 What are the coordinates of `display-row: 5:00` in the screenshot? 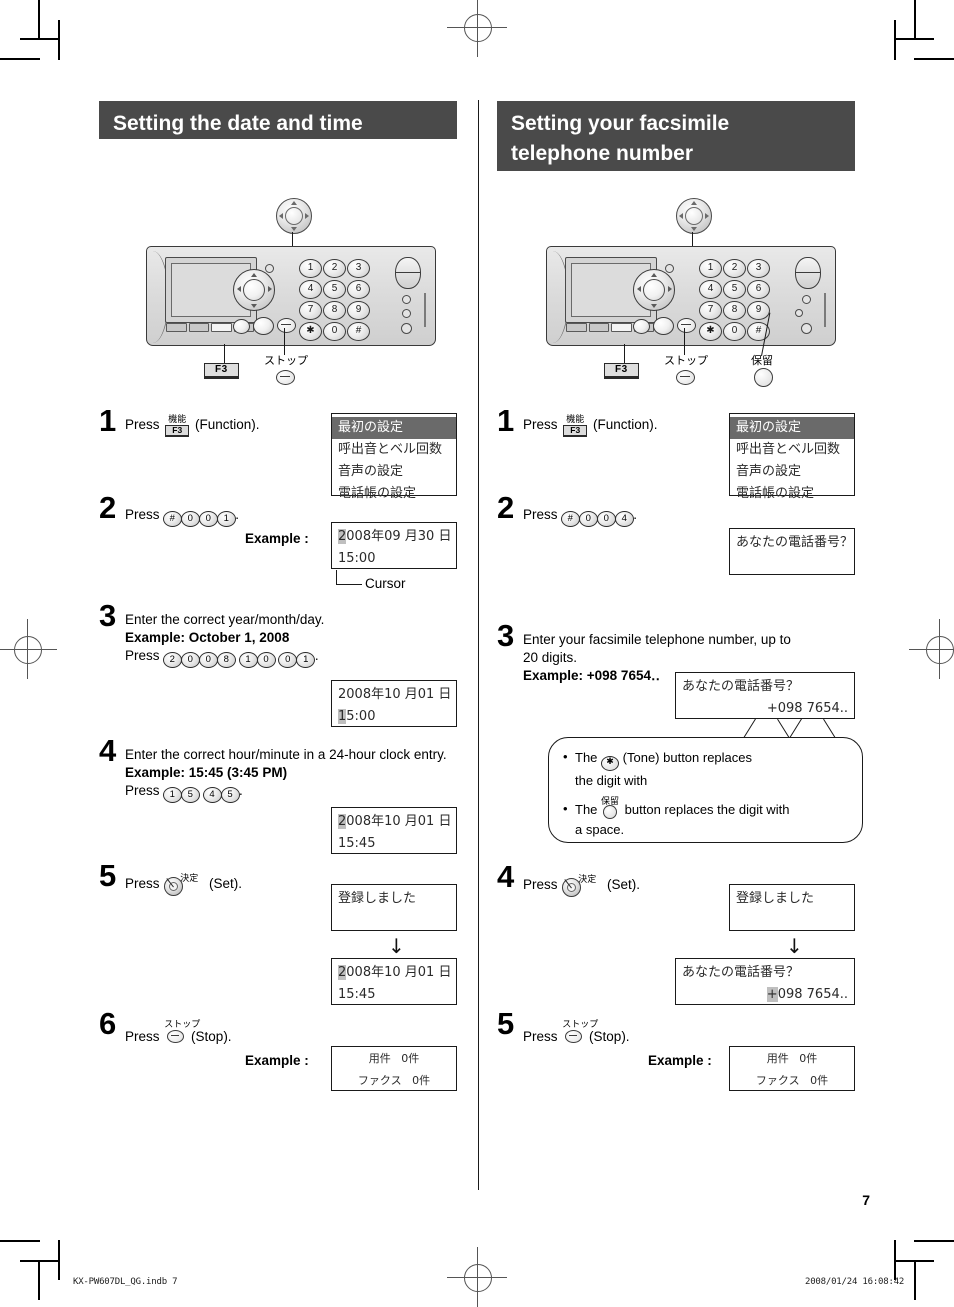 It's located at (361, 716).